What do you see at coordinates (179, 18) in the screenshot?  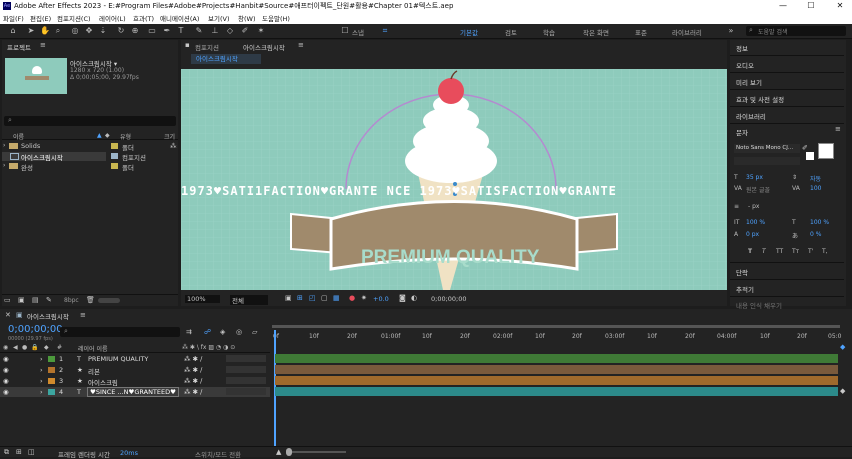 I see `menu-animation: 애니메이션(A)` at bounding box center [179, 18].